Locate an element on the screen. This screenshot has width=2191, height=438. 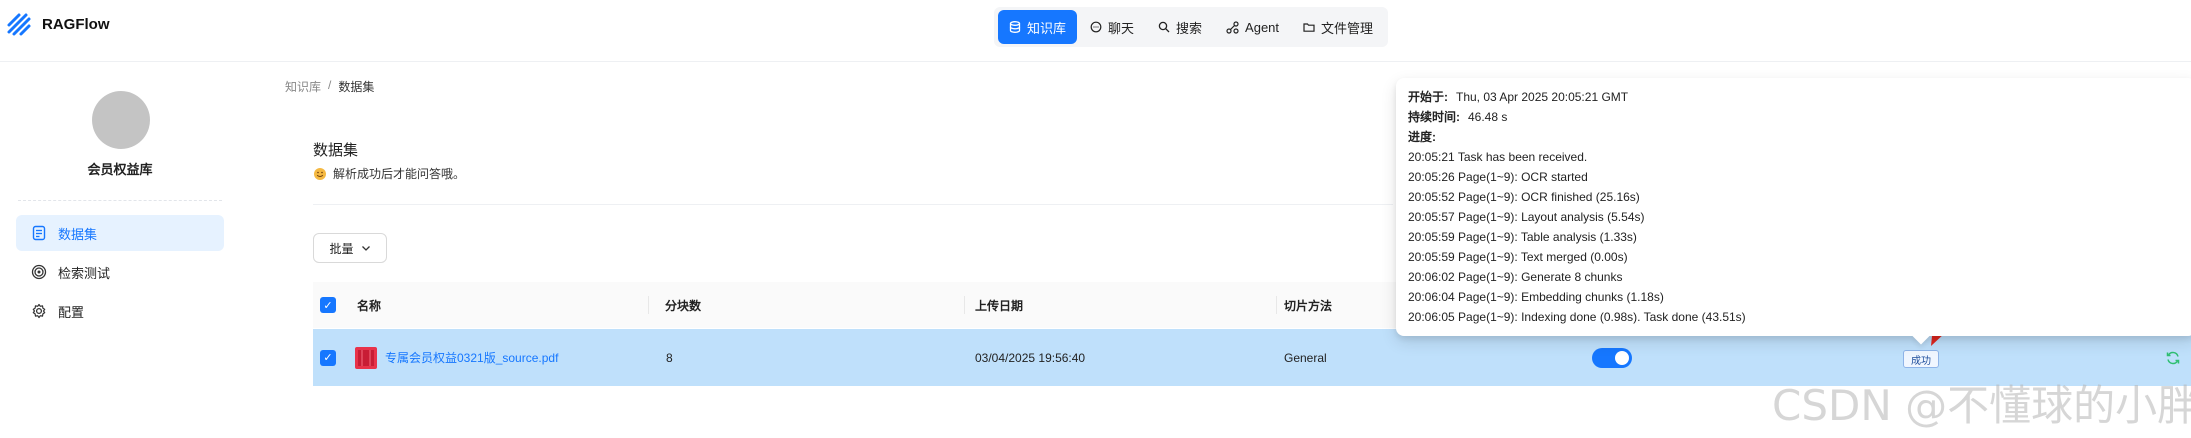
nav-label: 知识库 is located at coordinates (1047, 28).